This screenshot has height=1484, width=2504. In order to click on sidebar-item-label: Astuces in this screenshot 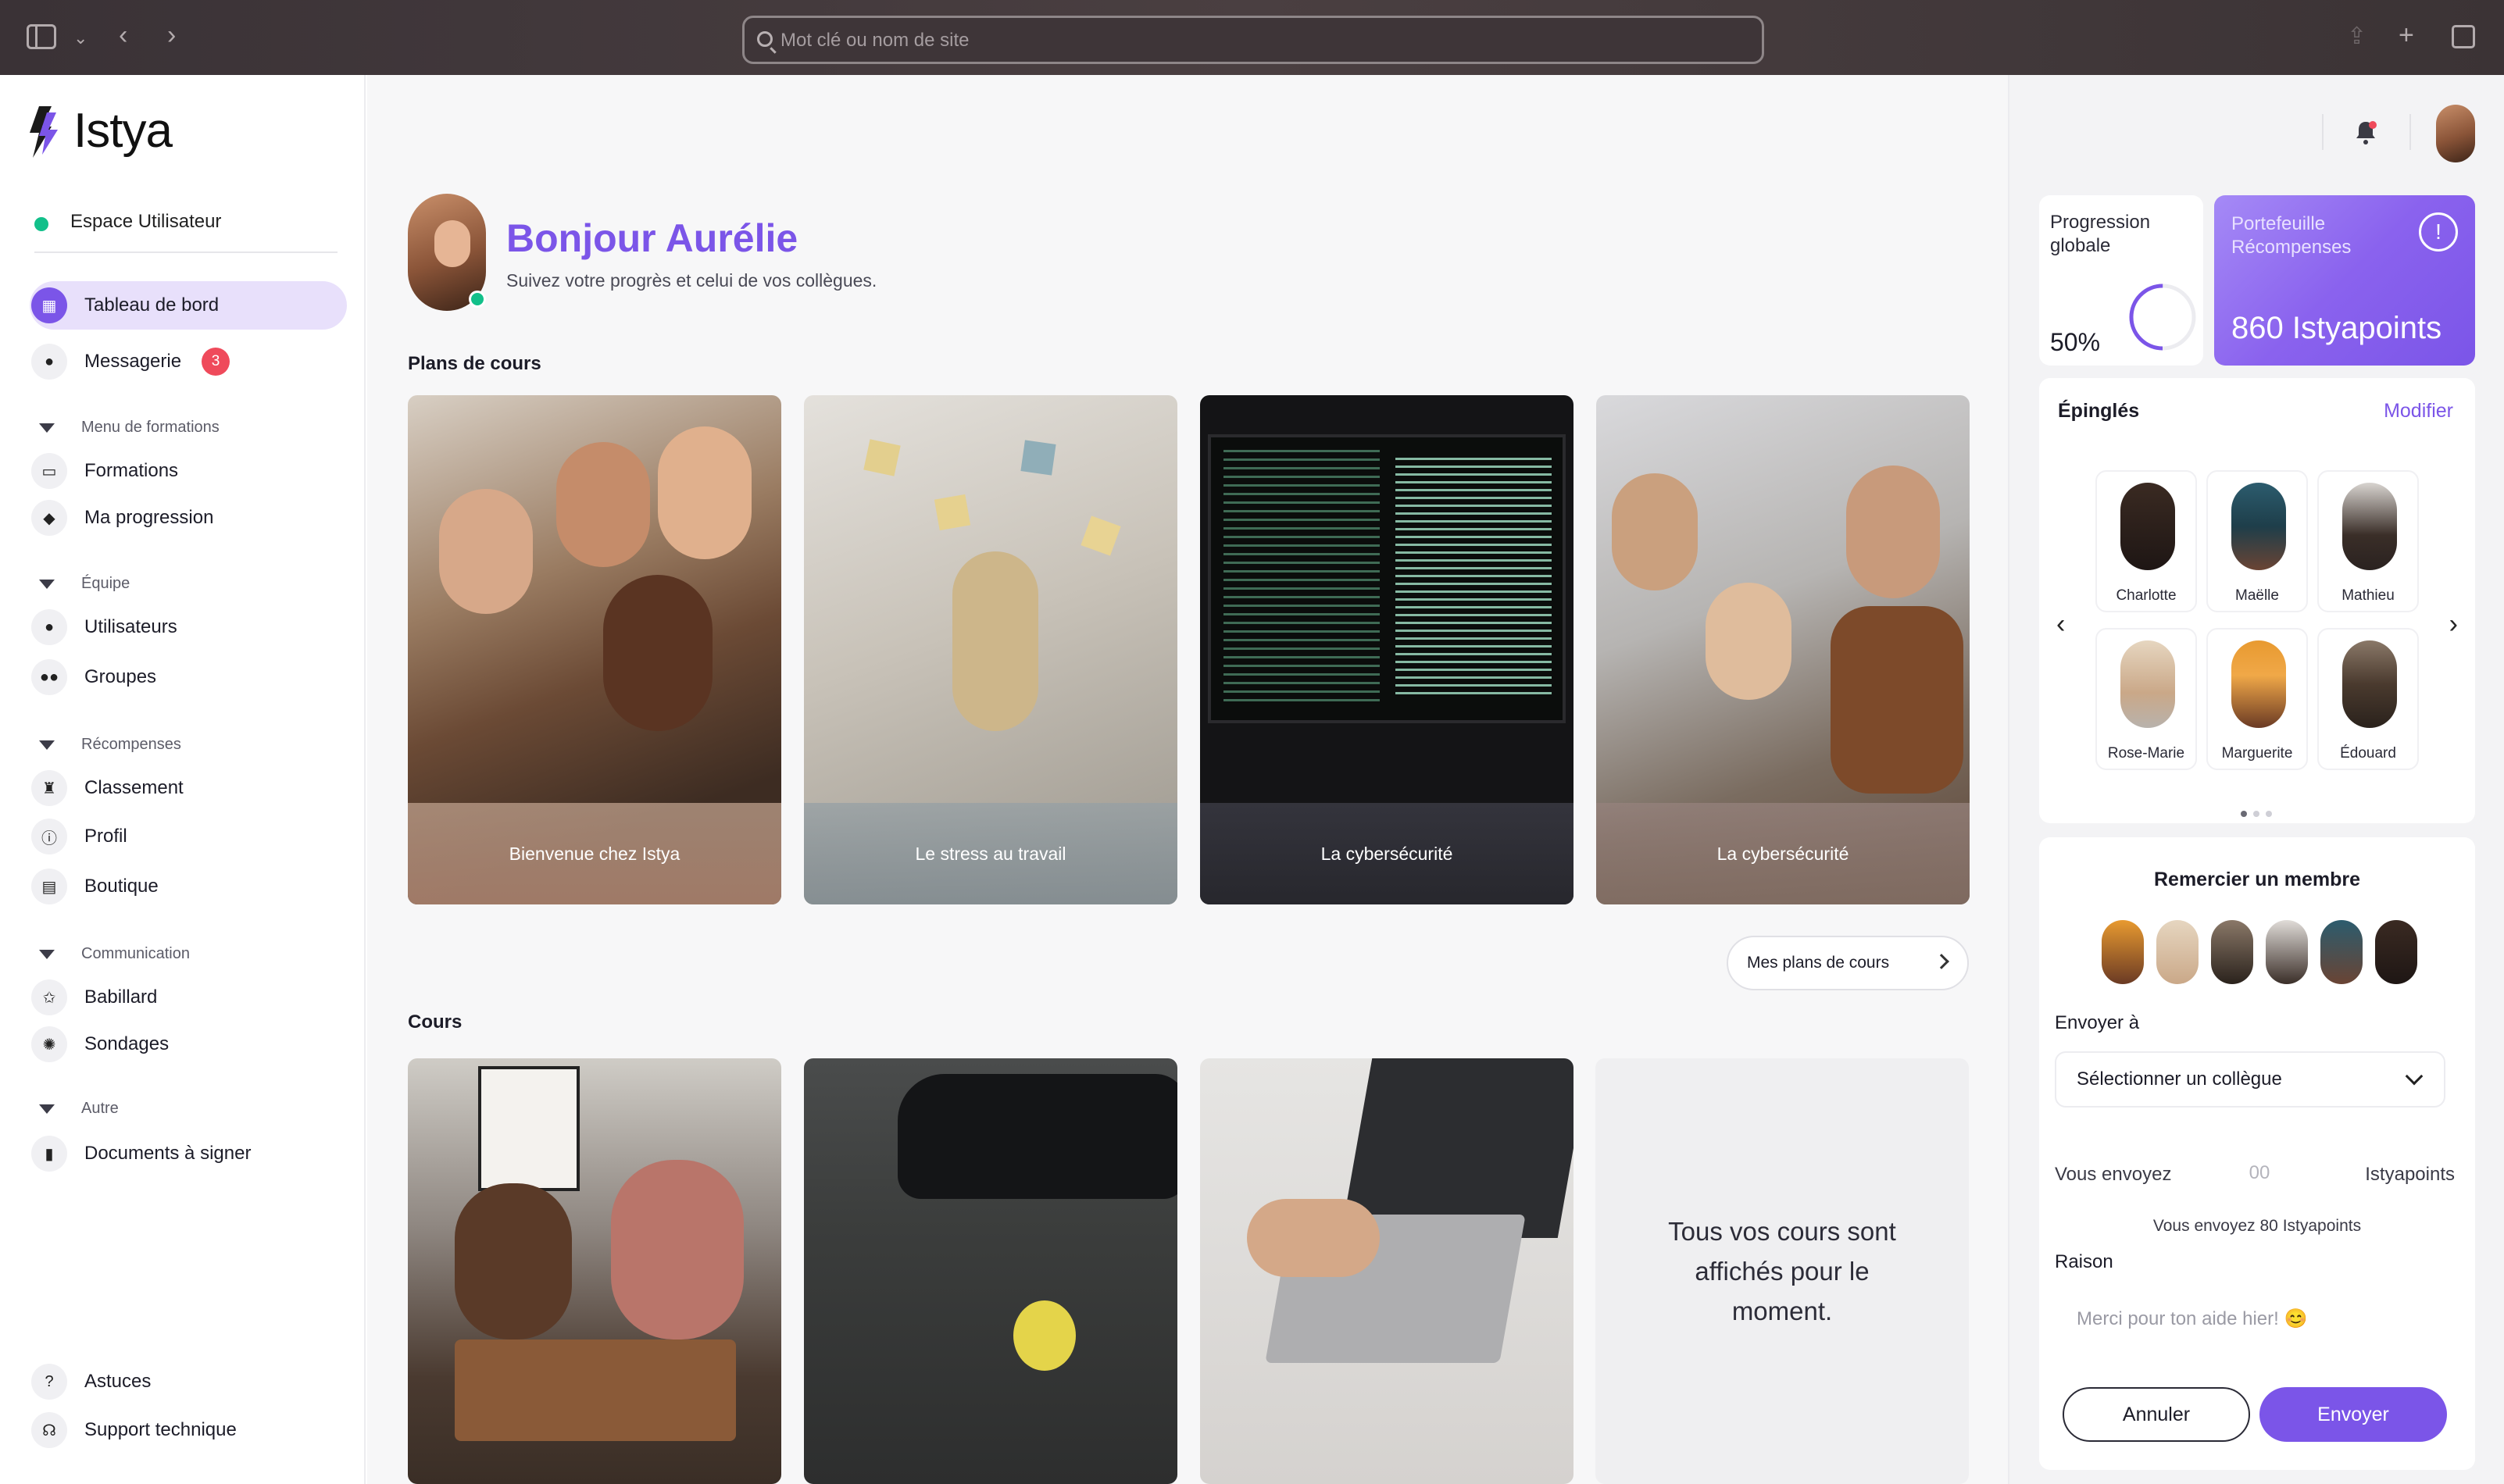, I will do `click(118, 1381)`.